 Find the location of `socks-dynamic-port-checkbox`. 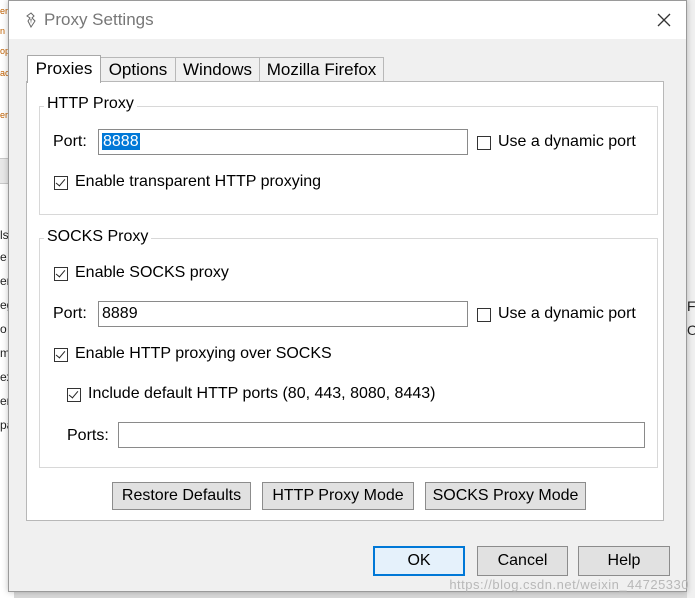

socks-dynamic-port-checkbox is located at coordinates (484, 315).